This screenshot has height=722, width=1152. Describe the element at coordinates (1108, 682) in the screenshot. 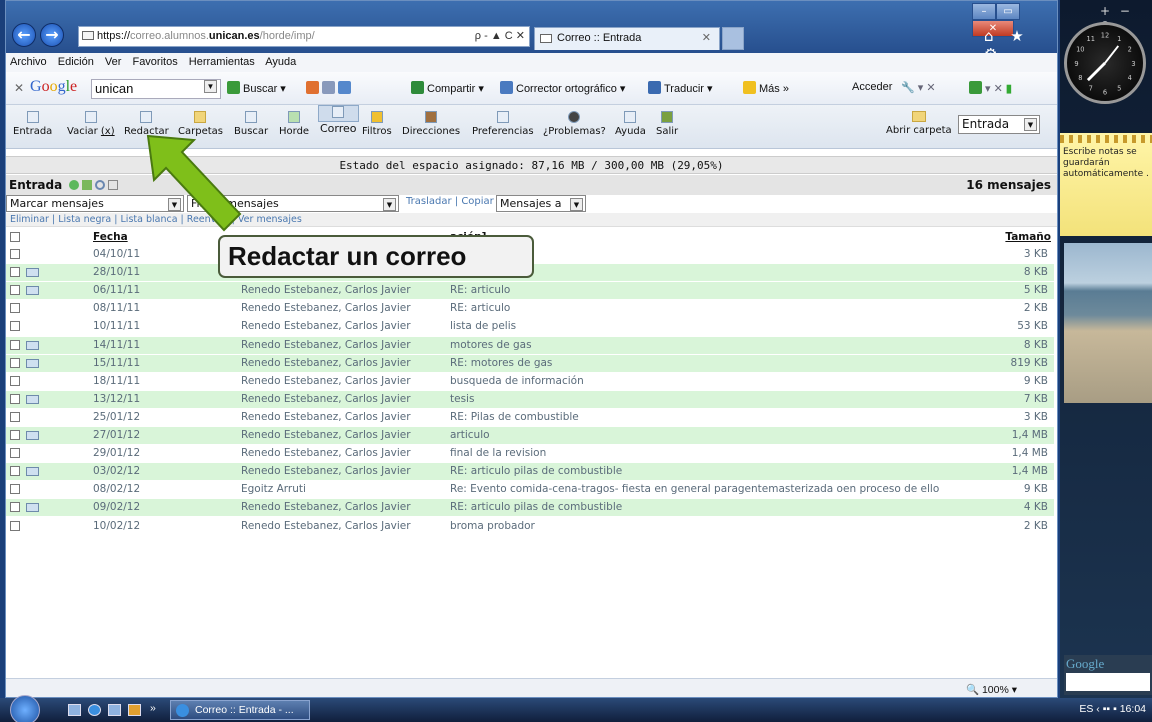

I see `google-gadget-input` at that location.